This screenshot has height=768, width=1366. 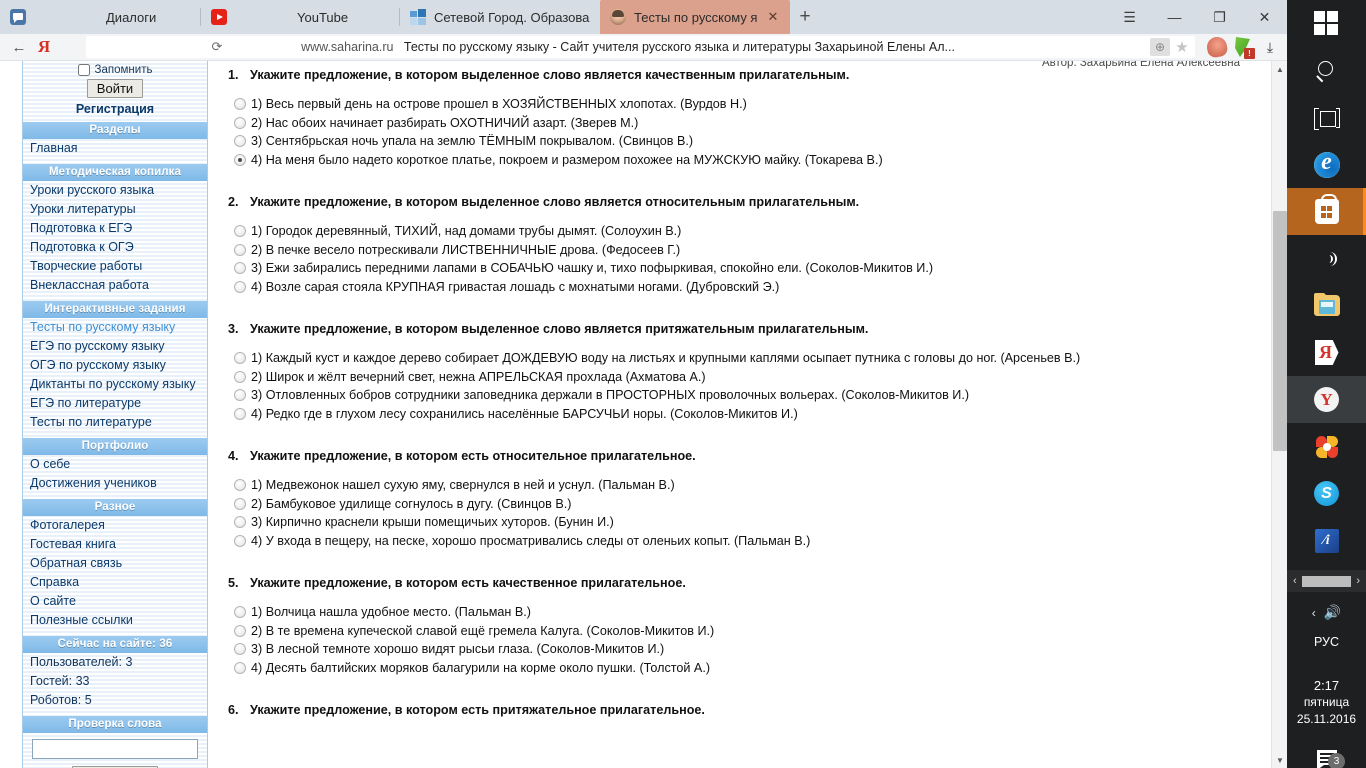 I want to click on taskbar-scrollbar: ‹ ›, so click(x=1326, y=581).